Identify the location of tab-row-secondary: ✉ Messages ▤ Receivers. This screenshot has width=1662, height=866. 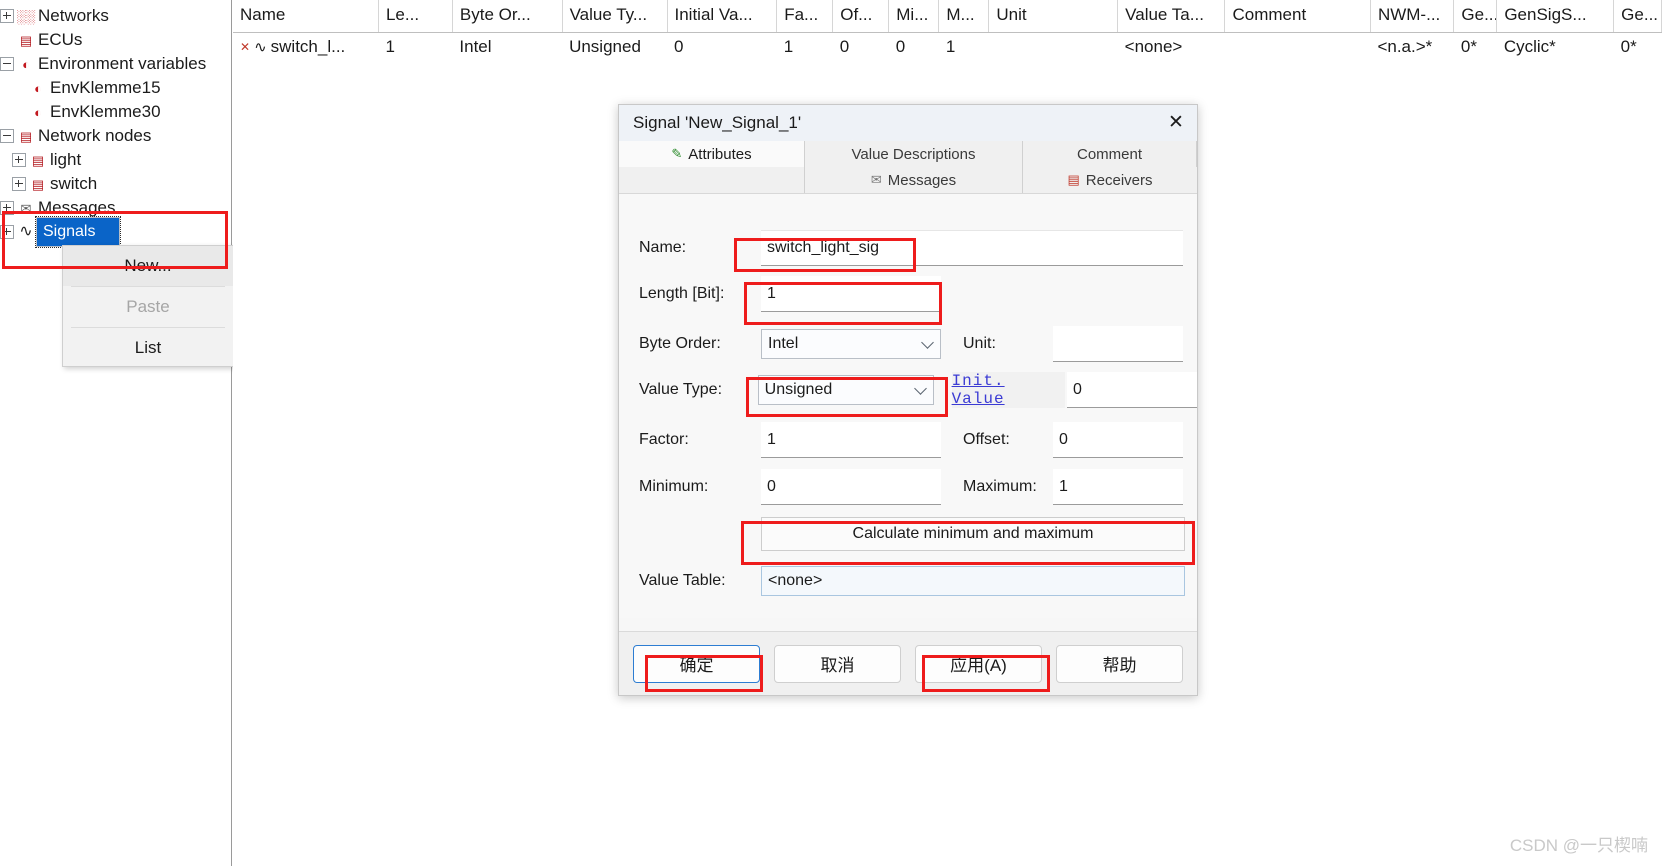
(908, 180).